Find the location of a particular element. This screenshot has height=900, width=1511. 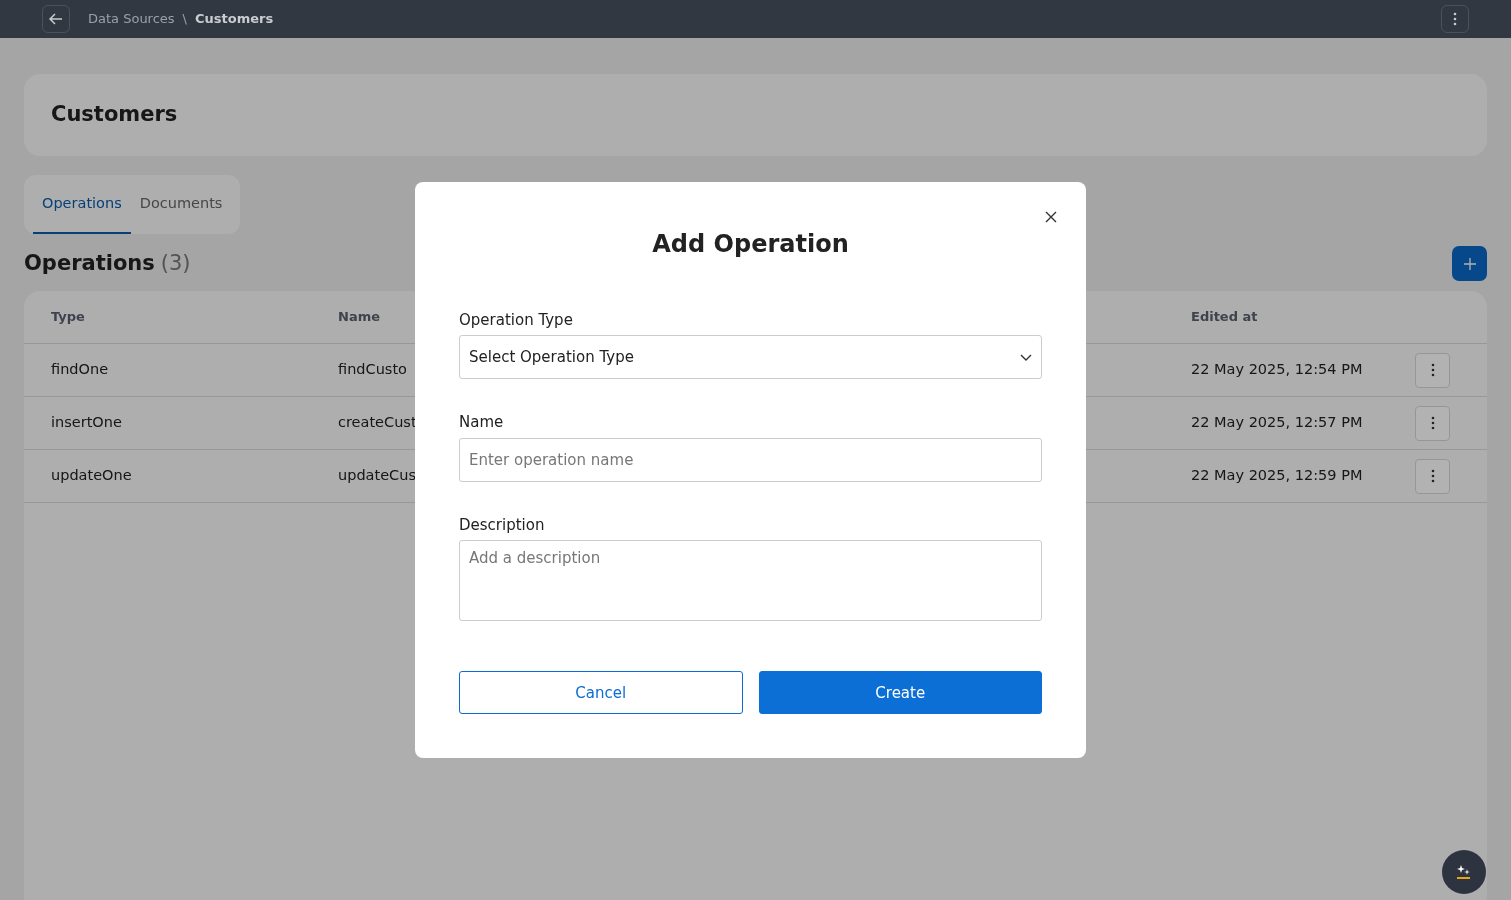

field-label: Description is located at coordinates (502, 525).